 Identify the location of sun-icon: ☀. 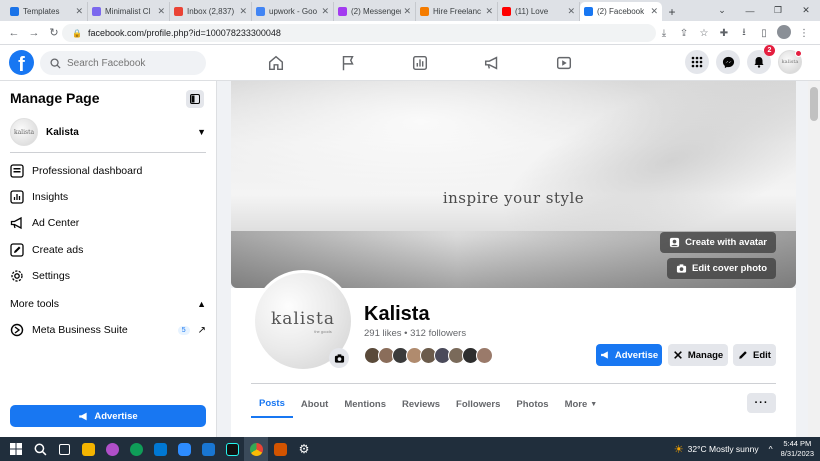
(678, 449).